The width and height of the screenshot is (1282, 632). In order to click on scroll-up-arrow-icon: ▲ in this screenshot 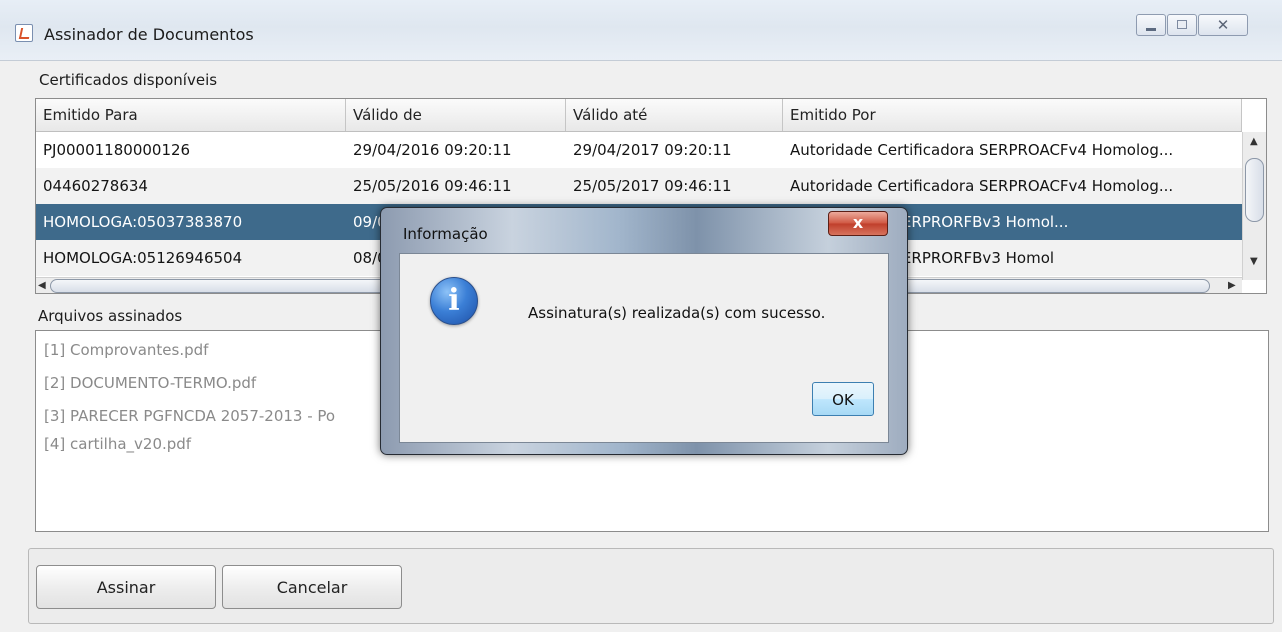, I will do `click(1254, 141)`.